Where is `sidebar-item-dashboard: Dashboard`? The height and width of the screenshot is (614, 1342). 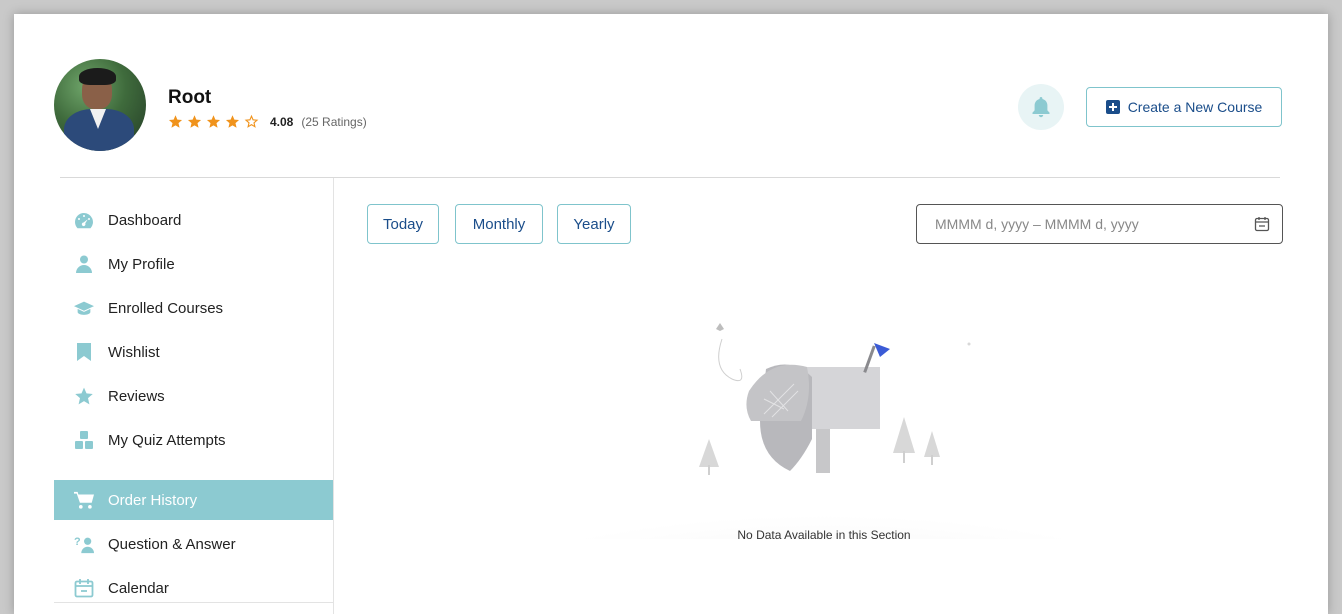 sidebar-item-dashboard: Dashboard is located at coordinates (193, 220).